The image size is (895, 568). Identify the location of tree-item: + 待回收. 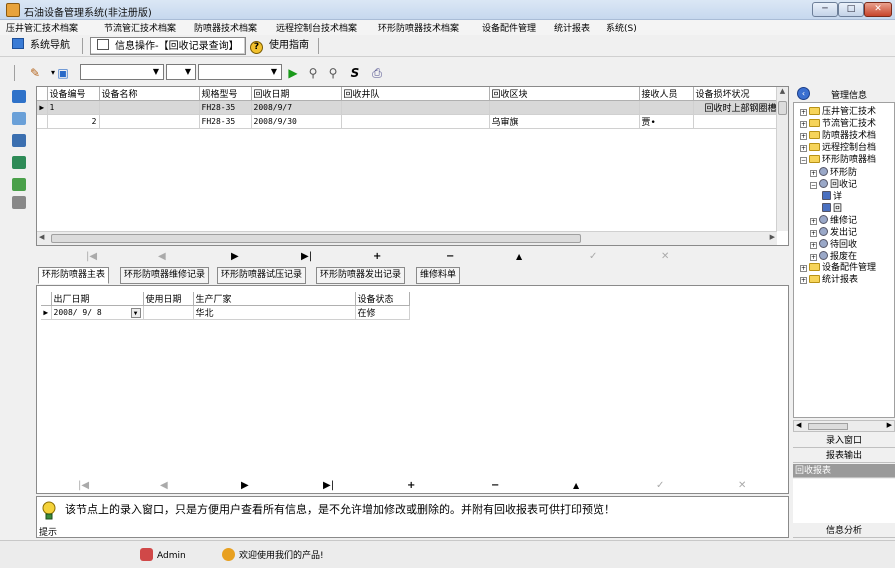
(833, 244).